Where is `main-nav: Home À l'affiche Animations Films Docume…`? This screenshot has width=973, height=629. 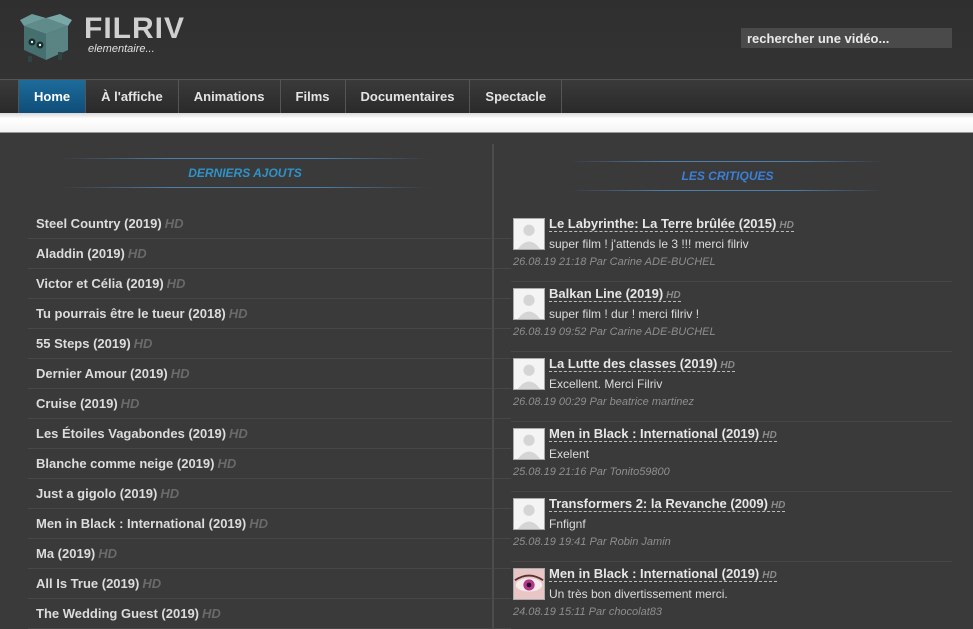 main-nav: Home À l'affiche Animations Films Docume… is located at coordinates (486, 96).